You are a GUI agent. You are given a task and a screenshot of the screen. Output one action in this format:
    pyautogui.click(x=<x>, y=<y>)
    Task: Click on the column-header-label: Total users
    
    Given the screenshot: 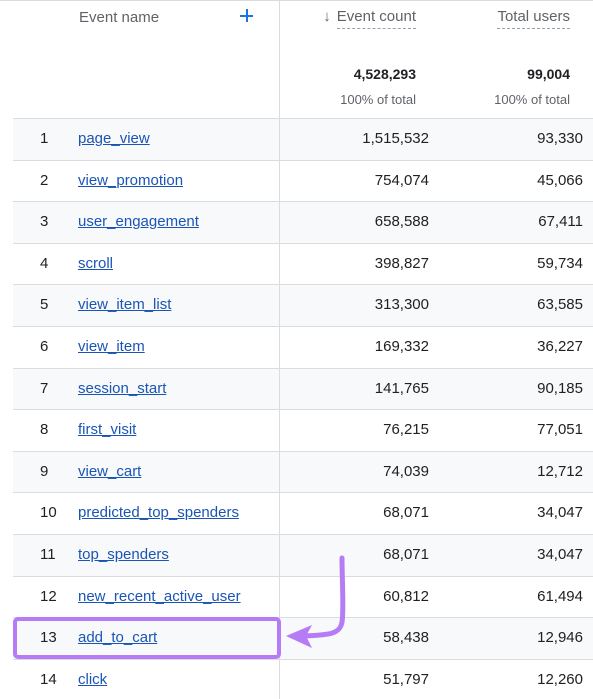 What is the action you would take?
    pyautogui.click(x=533, y=18)
    